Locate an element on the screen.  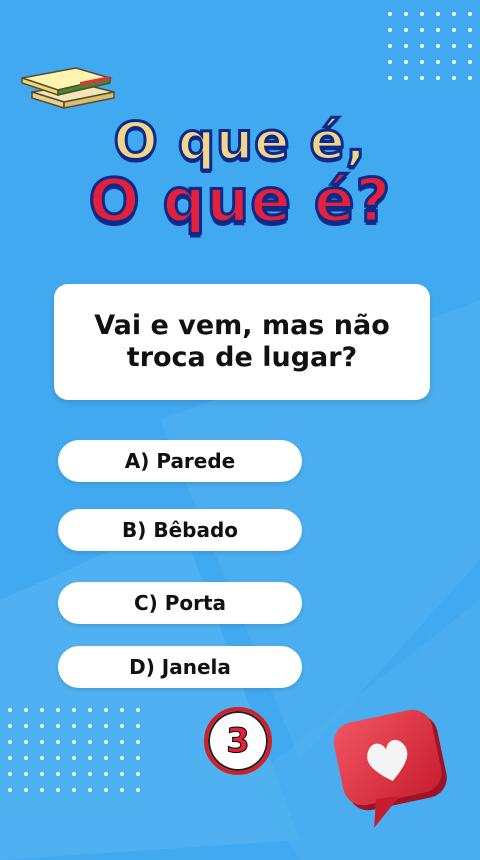
timer-value: 3 is located at coordinates (238, 741).